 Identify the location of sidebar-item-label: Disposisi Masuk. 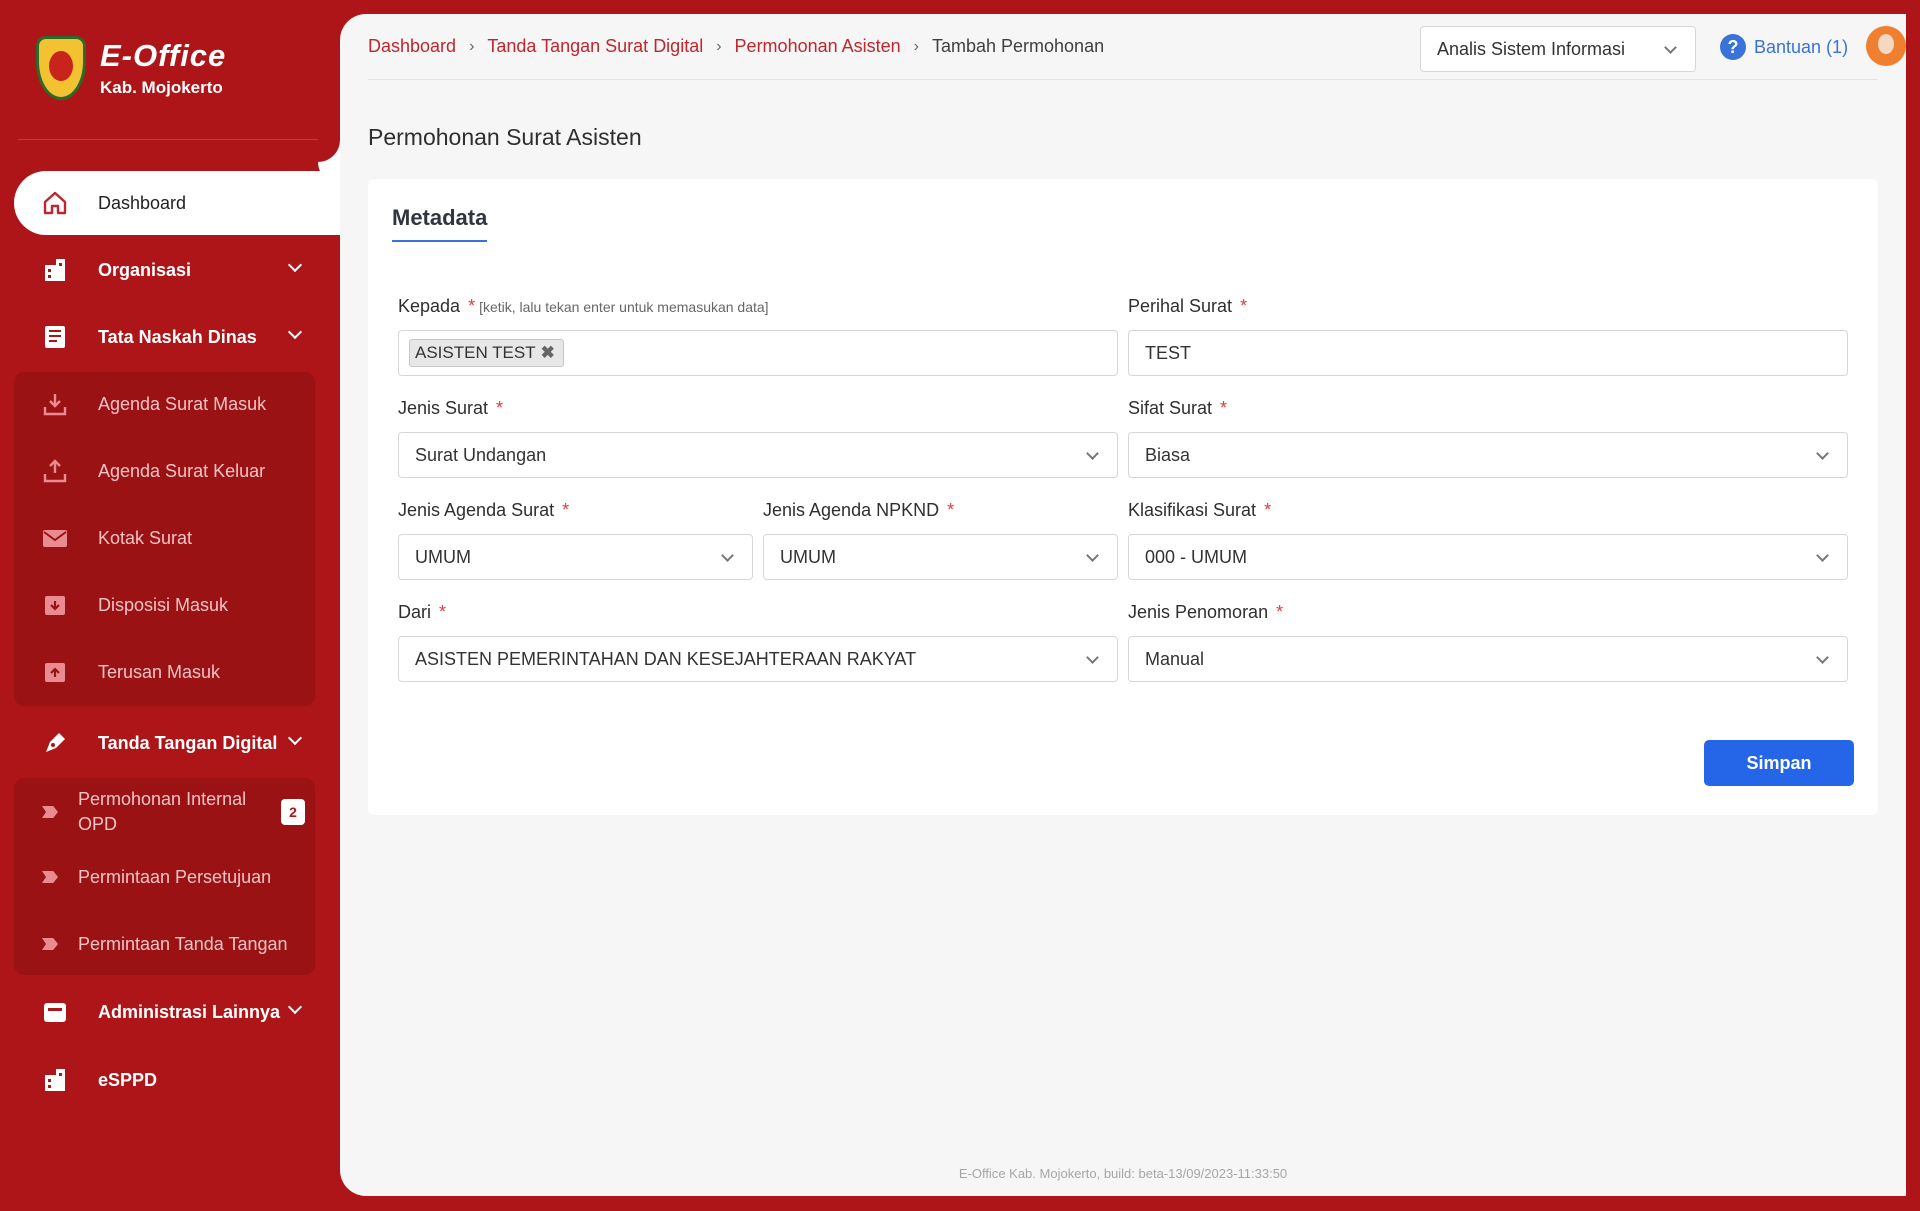
(163, 604).